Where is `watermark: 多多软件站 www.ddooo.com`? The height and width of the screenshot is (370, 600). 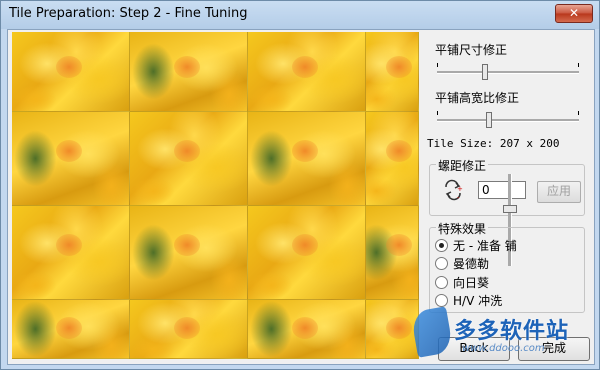
watermark: 多多软件站 www.ddooo.com is located at coordinates (501, 335).